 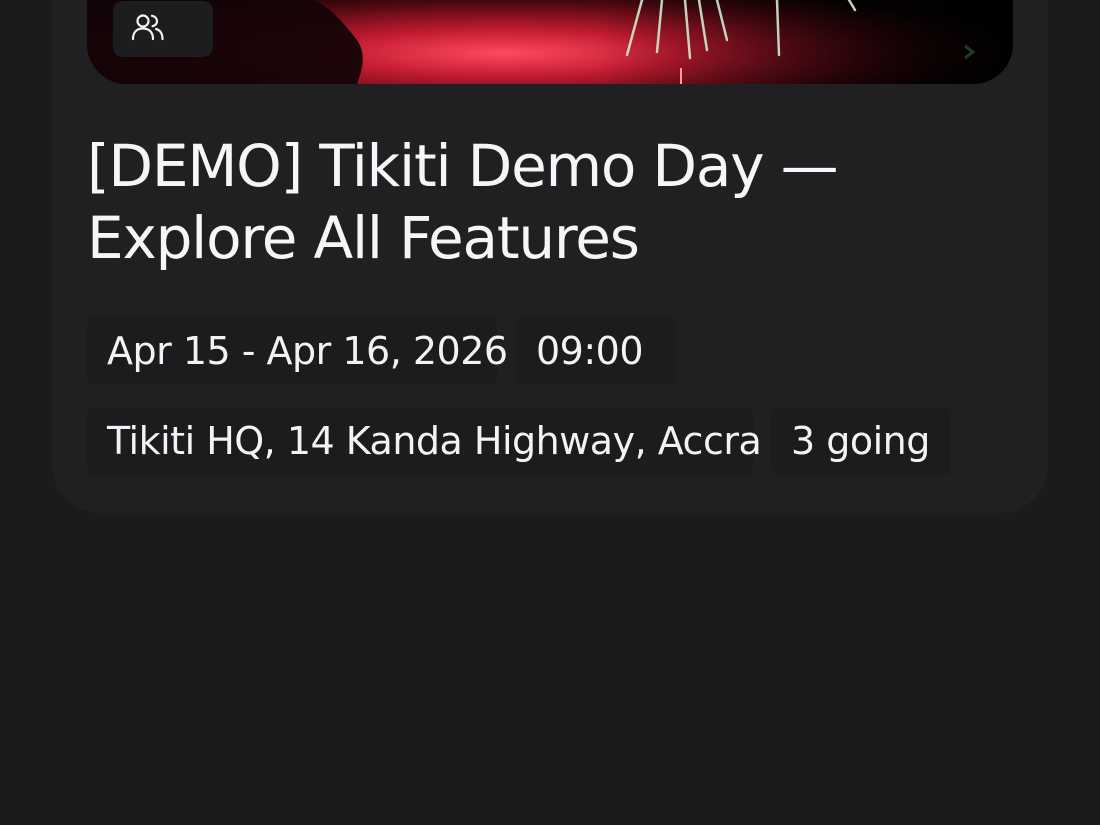 I want to click on event-time-chip: 09:00, so click(x=596, y=351).